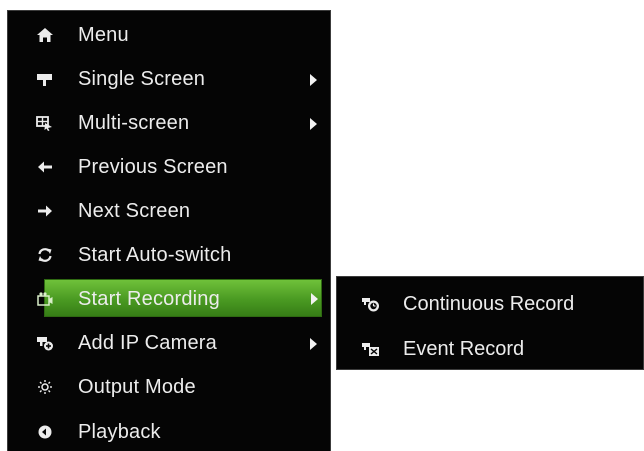 This screenshot has height=451, width=644. I want to click on menu-item-label: Playback, so click(119, 432).